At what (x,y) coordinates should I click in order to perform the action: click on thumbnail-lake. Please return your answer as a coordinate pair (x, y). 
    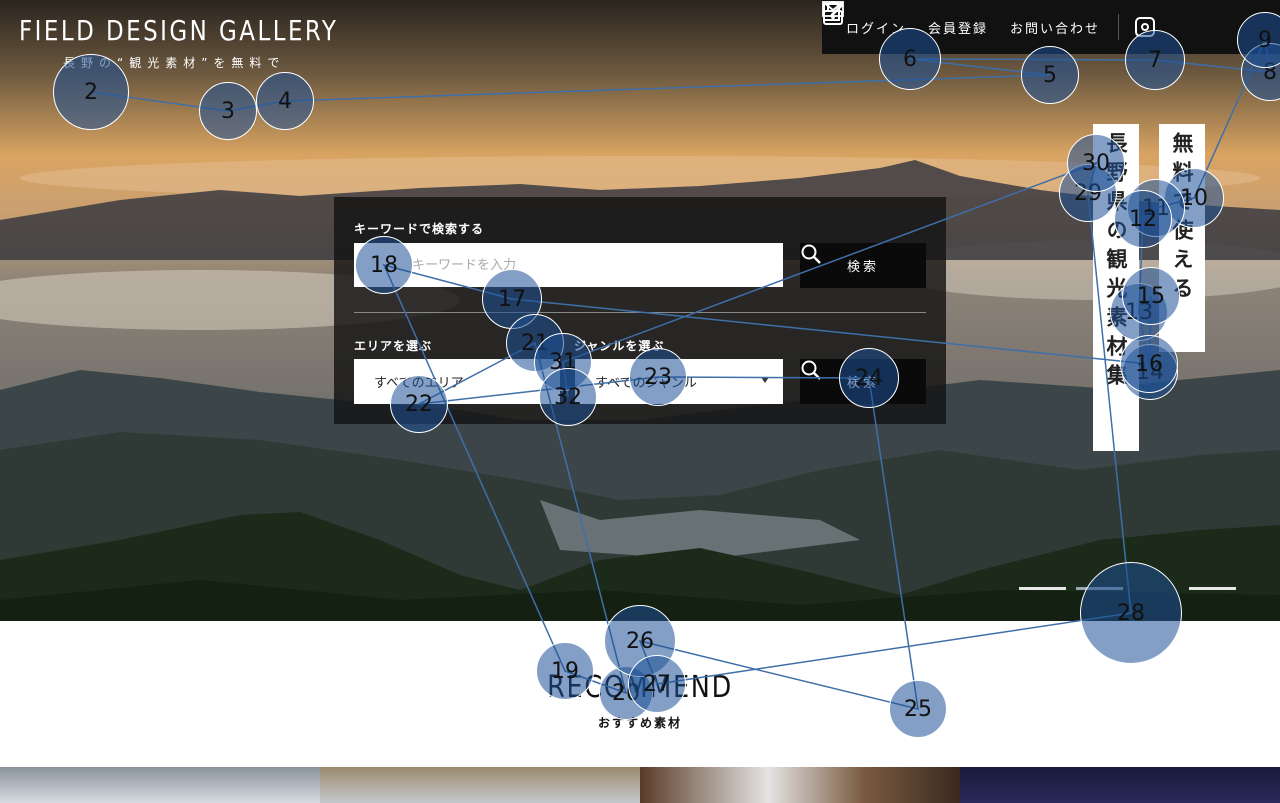
    Looking at the image, I should click on (480, 785).